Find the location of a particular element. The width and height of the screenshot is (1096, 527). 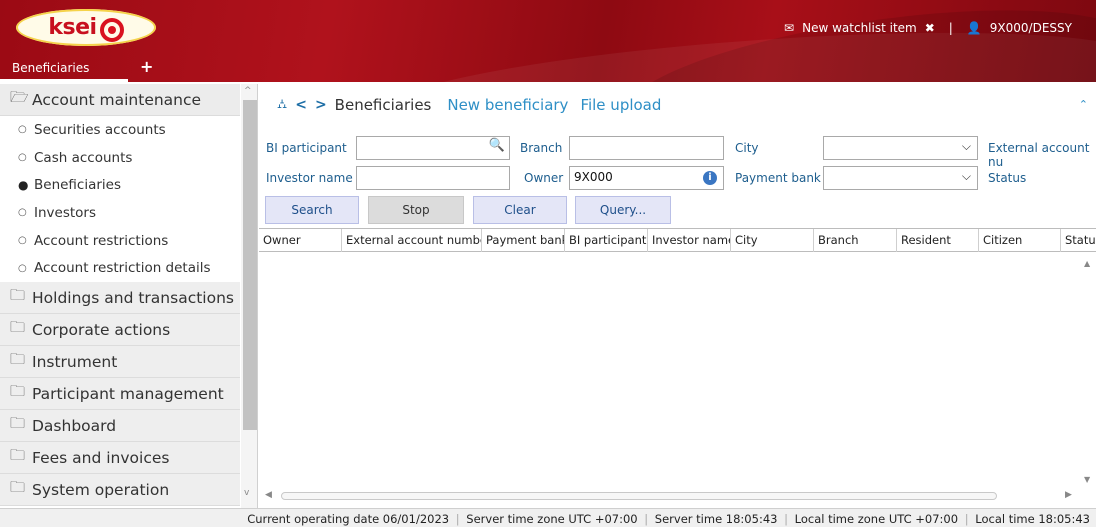

sidebar-item-account-restrictions: ○ Account restrictions is located at coordinates (120, 240).